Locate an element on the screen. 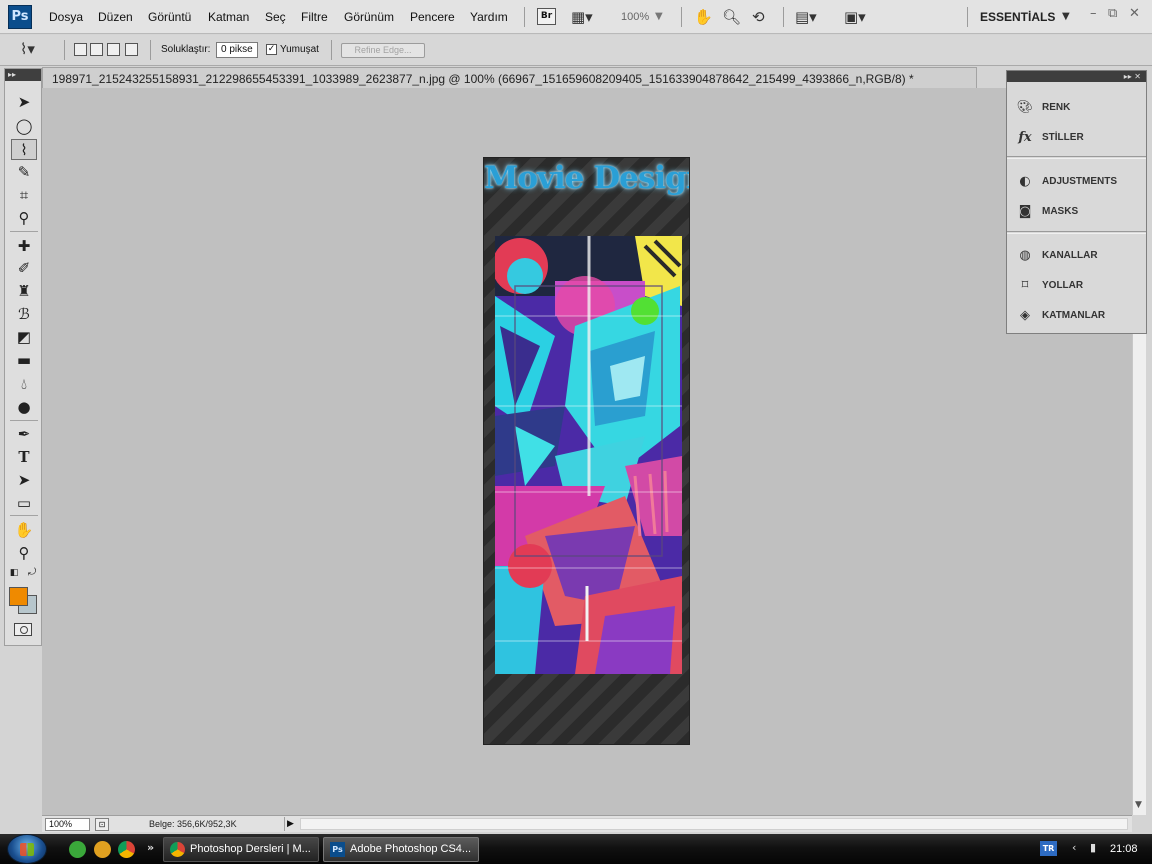 This screenshot has width=1152, height=864. dodge-tool-icon: ● is located at coordinates (24, 407).